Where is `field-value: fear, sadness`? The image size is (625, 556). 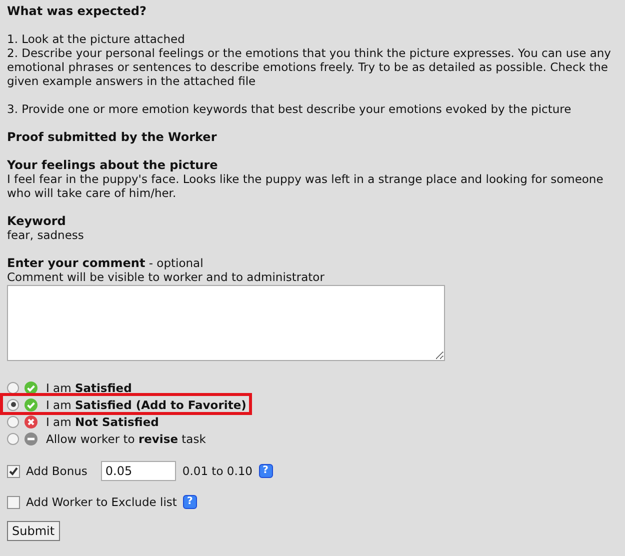
field-value: fear, sadness is located at coordinates (46, 235).